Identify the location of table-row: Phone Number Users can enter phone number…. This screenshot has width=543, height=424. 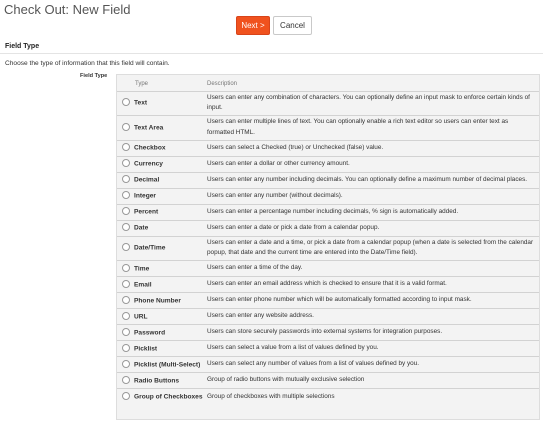
(328, 300).